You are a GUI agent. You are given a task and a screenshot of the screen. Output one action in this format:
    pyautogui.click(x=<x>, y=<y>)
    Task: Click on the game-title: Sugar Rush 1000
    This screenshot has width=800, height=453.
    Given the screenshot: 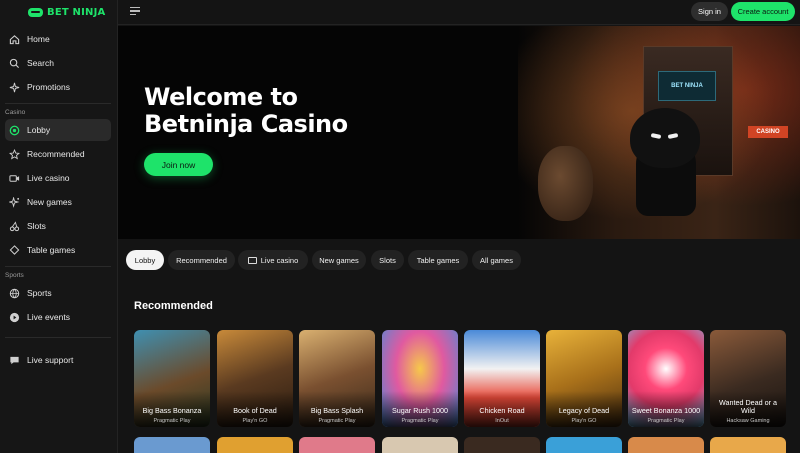 What is the action you would take?
    pyautogui.click(x=420, y=410)
    